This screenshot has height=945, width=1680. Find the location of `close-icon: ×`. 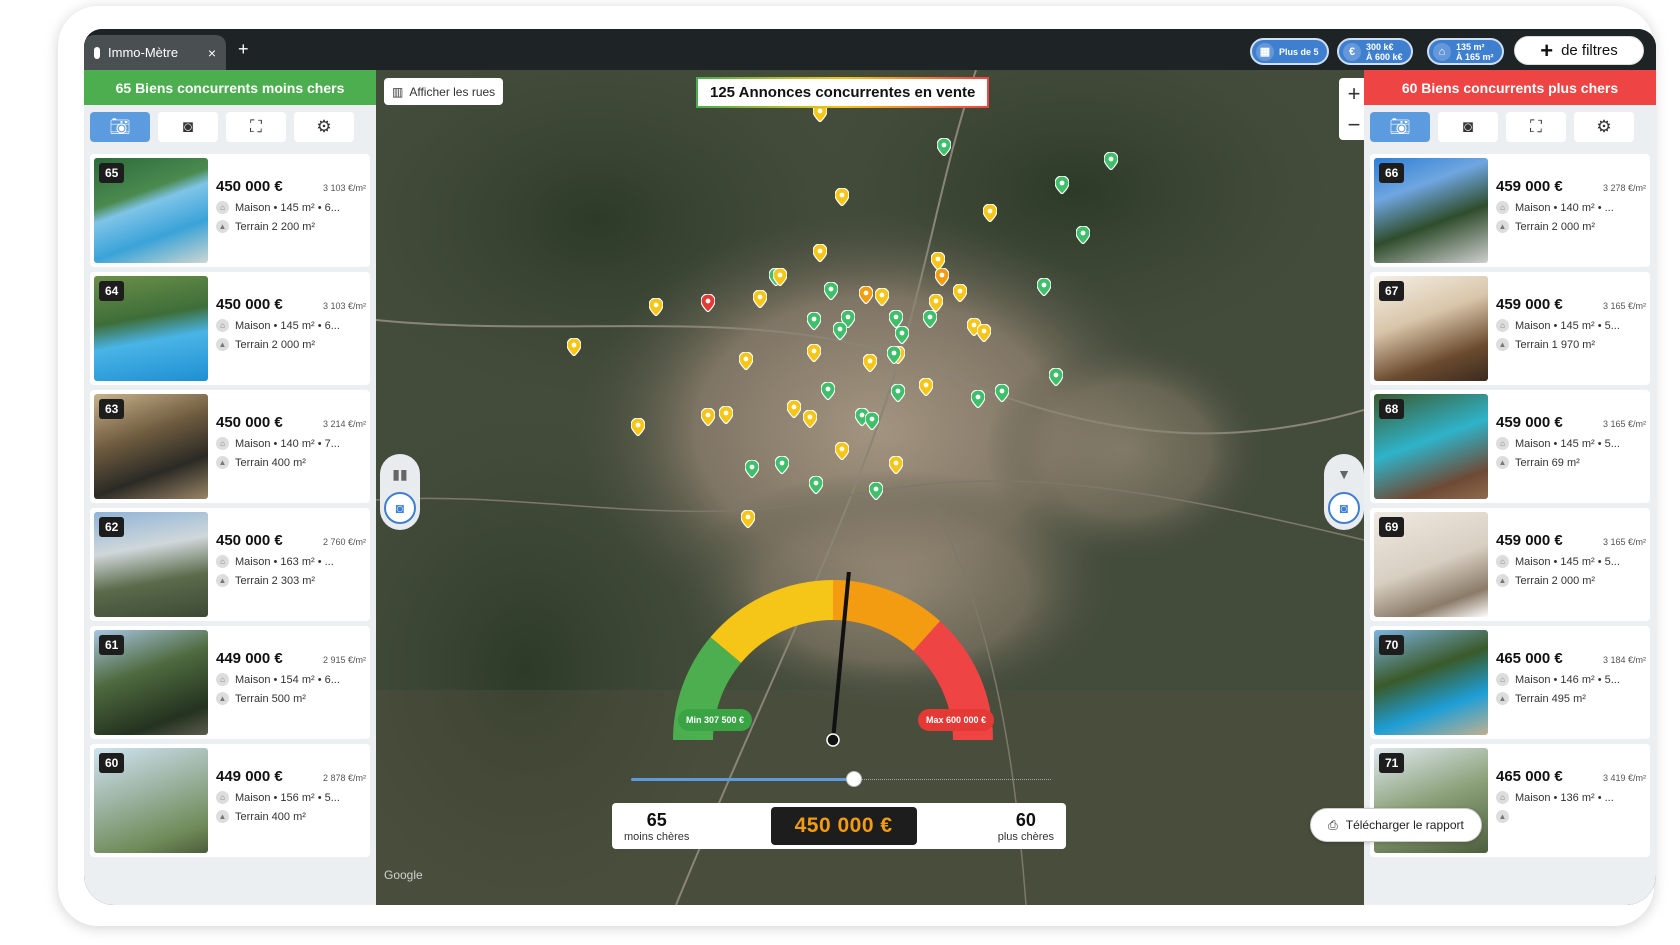

close-icon: × is located at coordinates (212, 53).